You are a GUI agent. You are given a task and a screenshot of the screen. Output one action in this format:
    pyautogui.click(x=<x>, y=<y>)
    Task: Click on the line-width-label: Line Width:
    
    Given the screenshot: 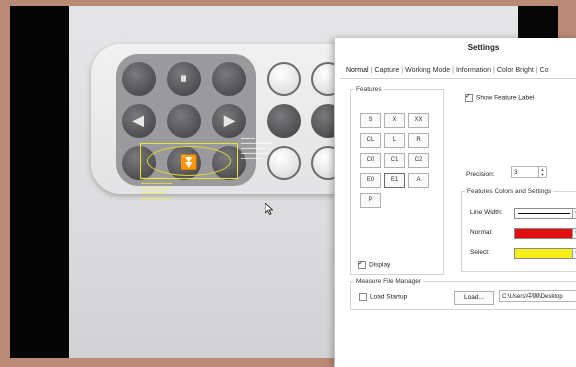 What is the action you would take?
    pyautogui.click(x=486, y=212)
    